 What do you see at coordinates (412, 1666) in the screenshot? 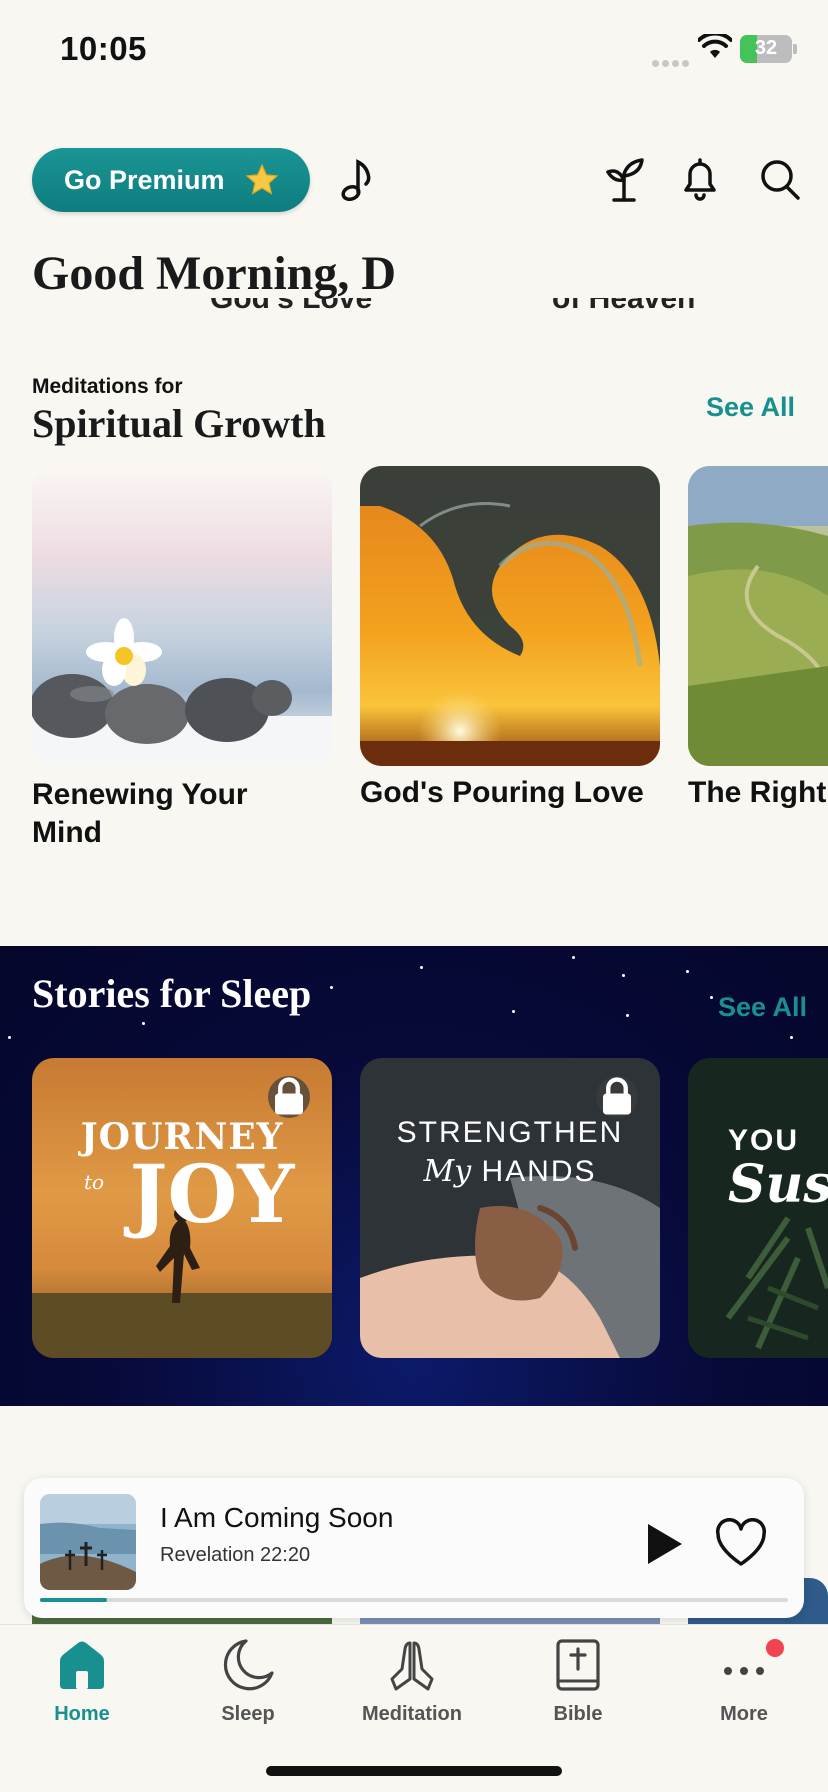
I see `praying-hands-icon` at bounding box center [412, 1666].